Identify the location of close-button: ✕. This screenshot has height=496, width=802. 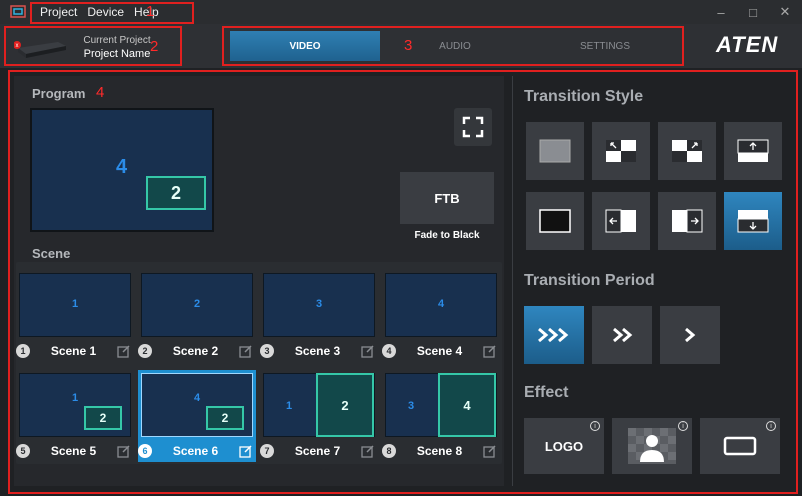
(785, 12).